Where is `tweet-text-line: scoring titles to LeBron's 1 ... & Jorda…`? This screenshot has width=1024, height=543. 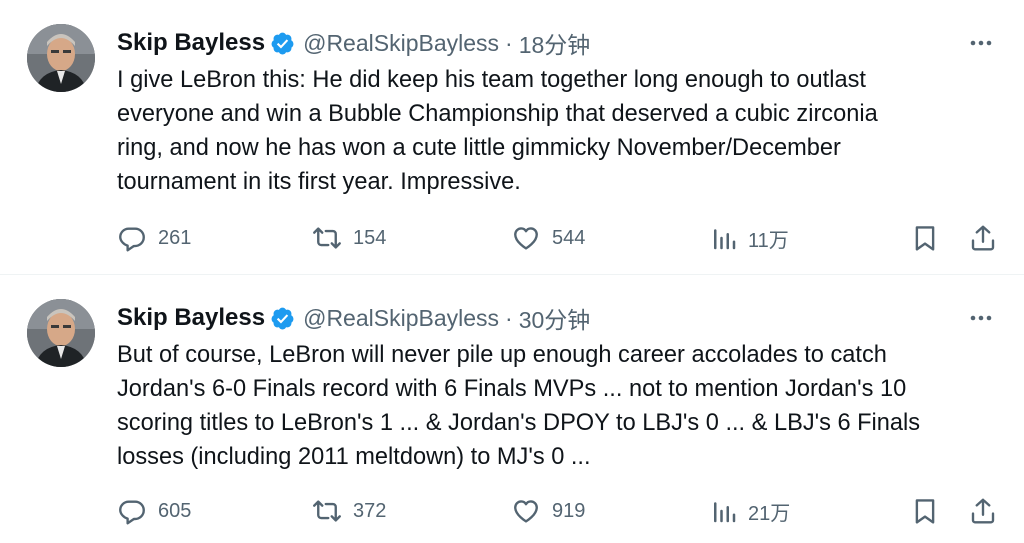
tweet-text-line: scoring titles to LeBron's 1 ... & Jorda… is located at coordinates (519, 423).